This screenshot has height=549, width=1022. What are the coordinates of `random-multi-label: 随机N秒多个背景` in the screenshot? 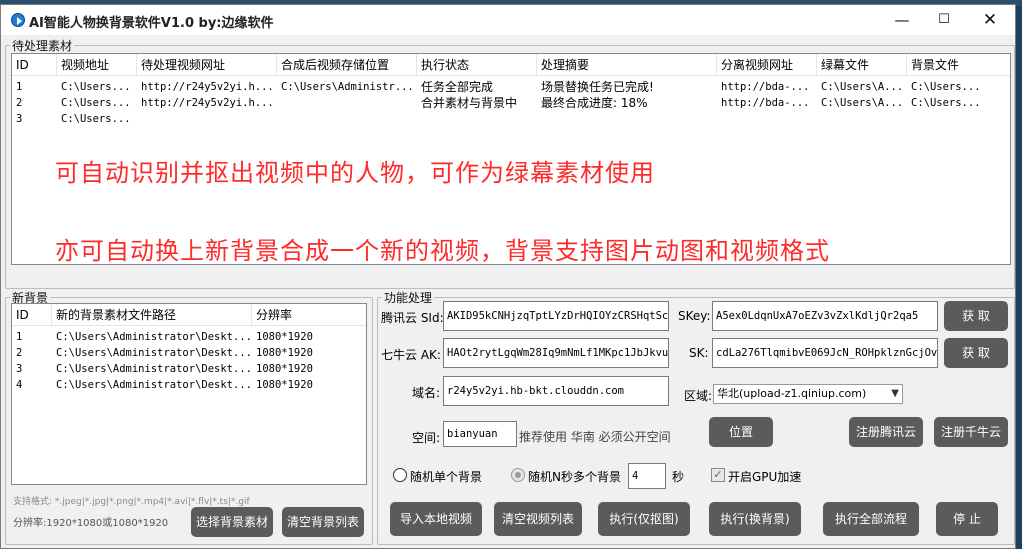 It's located at (574, 476).